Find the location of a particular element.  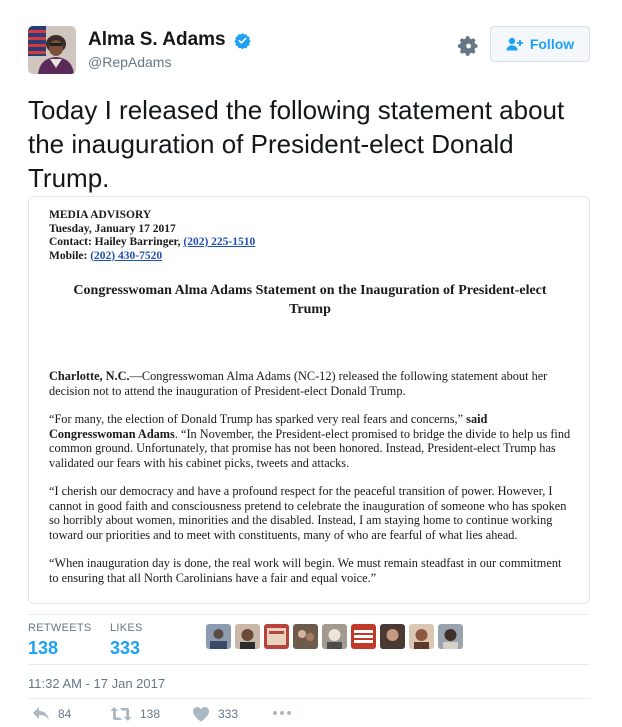

divider-bottom is located at coordinates (309, 698).